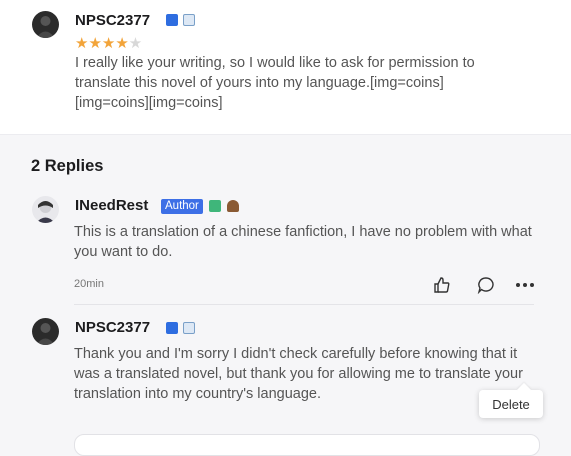 This screenshot has height=456, width=571. What do you see at coordinates (486, 285) in the screenshot?
I see `comment-icon` at bounding box center [486, 285].